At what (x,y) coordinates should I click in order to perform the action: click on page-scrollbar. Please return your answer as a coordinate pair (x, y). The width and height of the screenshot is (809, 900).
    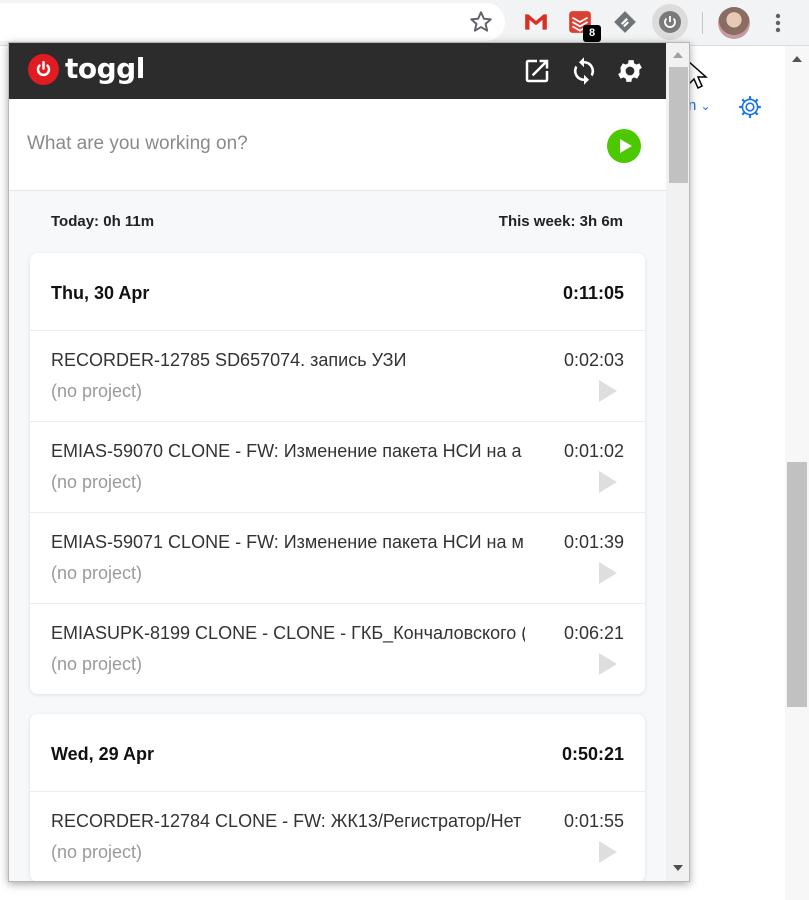
    Looking at the image, I should click on (797, 473).